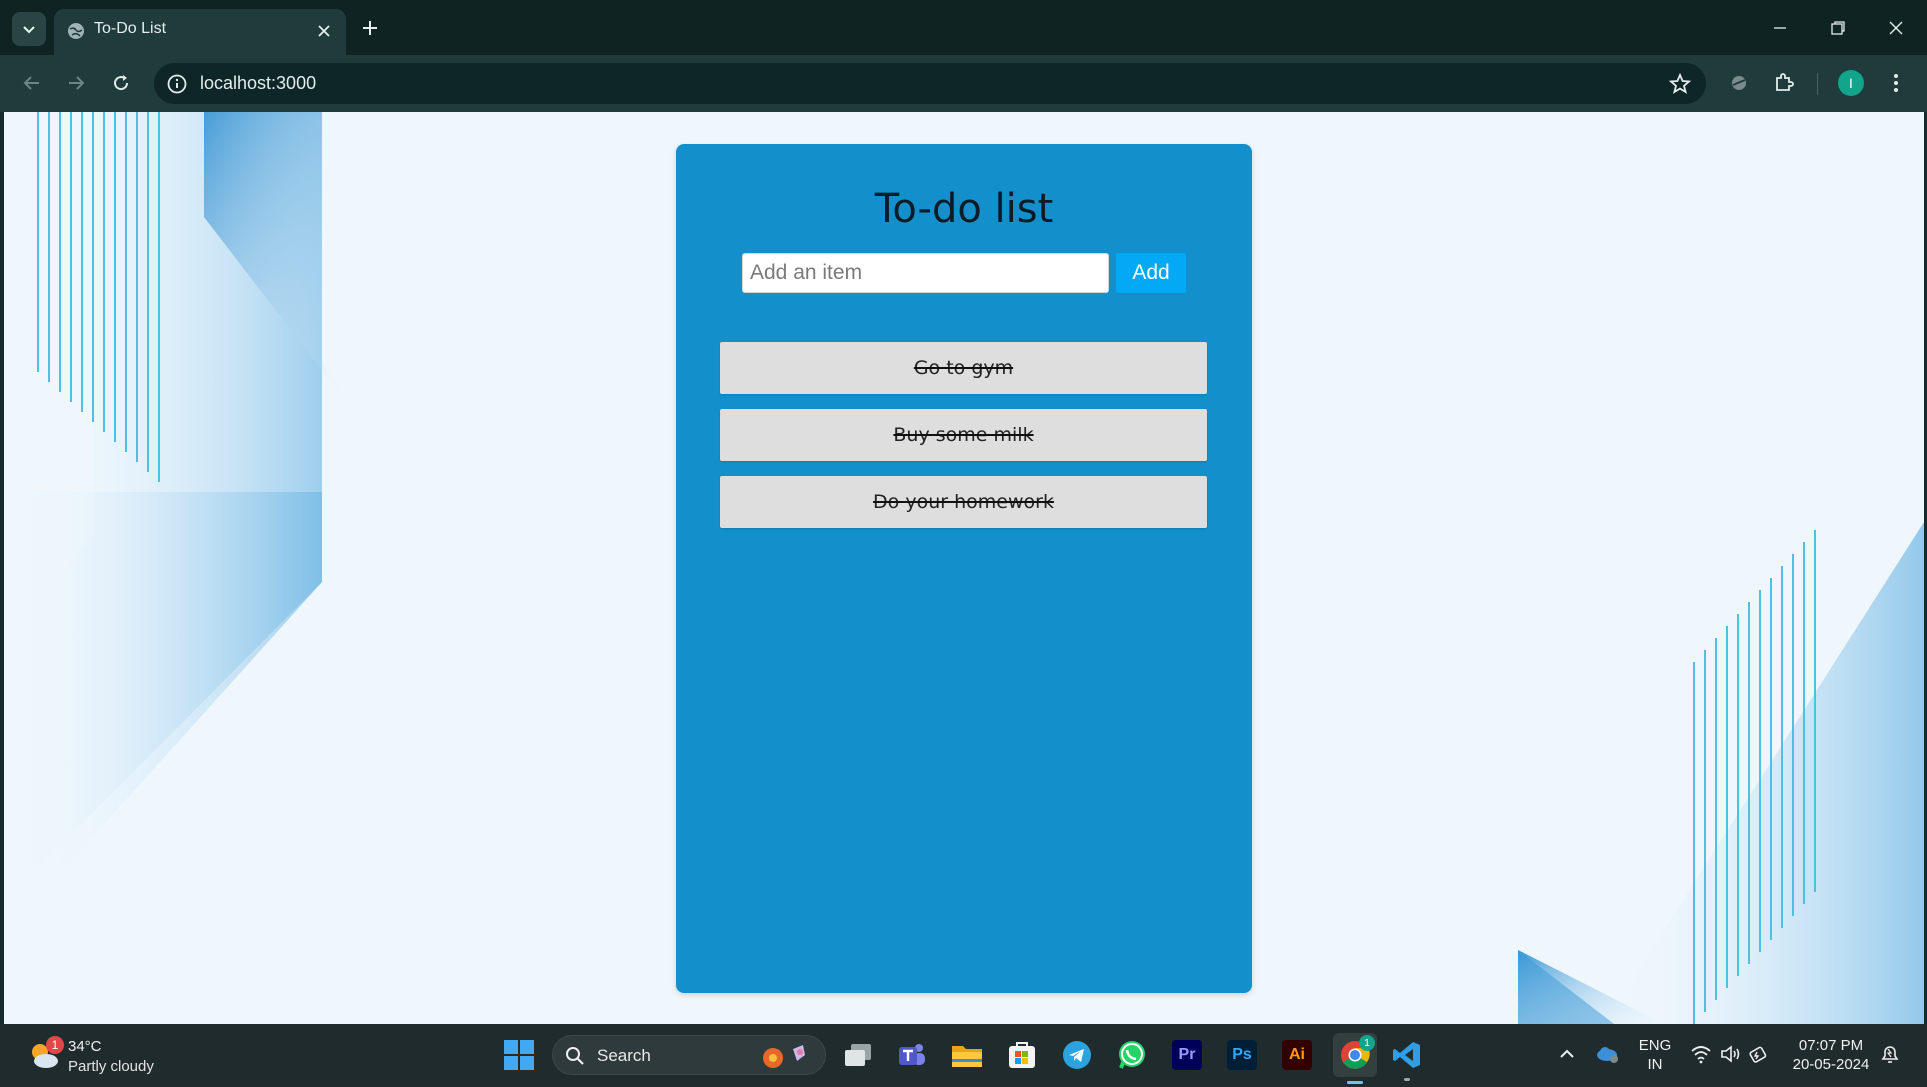 The width and height of the screenshot is (1927, 1087). I want to click on whatsapp-button, so click(1132, 1055).